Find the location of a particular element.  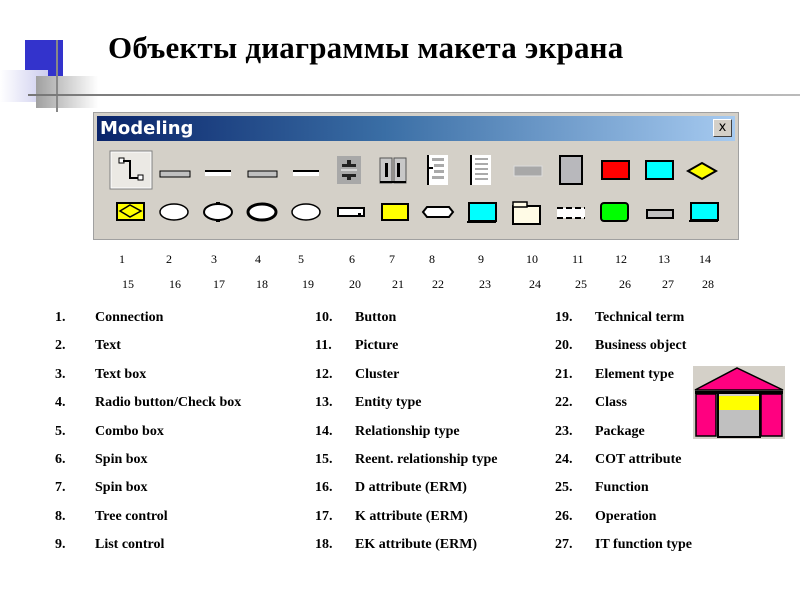

window-titlebar: Modeling x is located at coordinates (416, 128).